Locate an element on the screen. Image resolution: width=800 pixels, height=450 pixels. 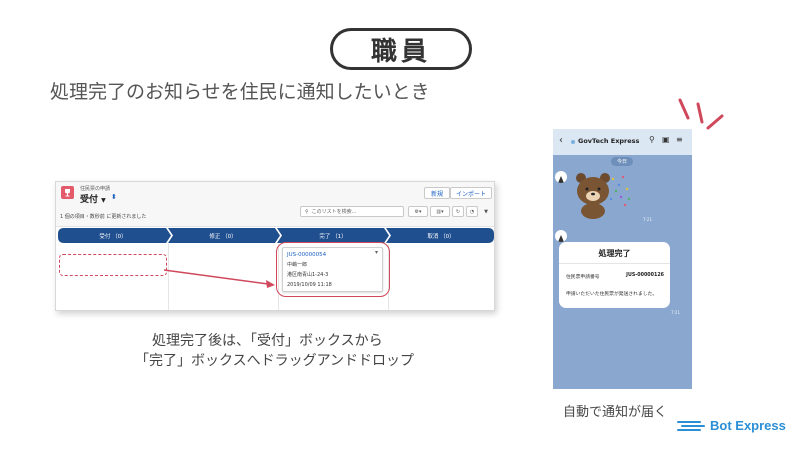
application-number-label: 住民票申請番号 is located at coordinates (583, 277).